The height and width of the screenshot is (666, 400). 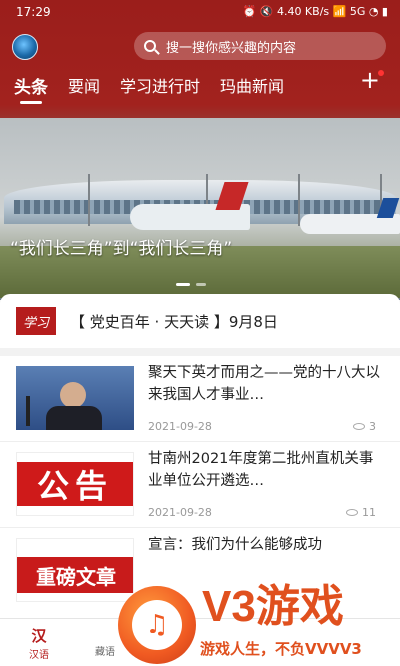 I want to click on tab-maqu-news: 玛曲新闻, so click(x=252, y=85).